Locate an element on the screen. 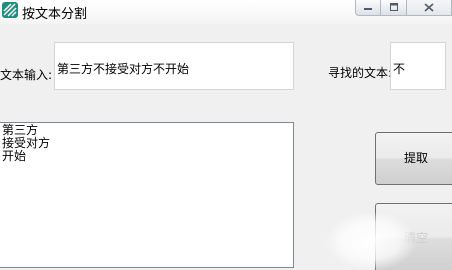  close-icon is located at coordinates (429, 7).